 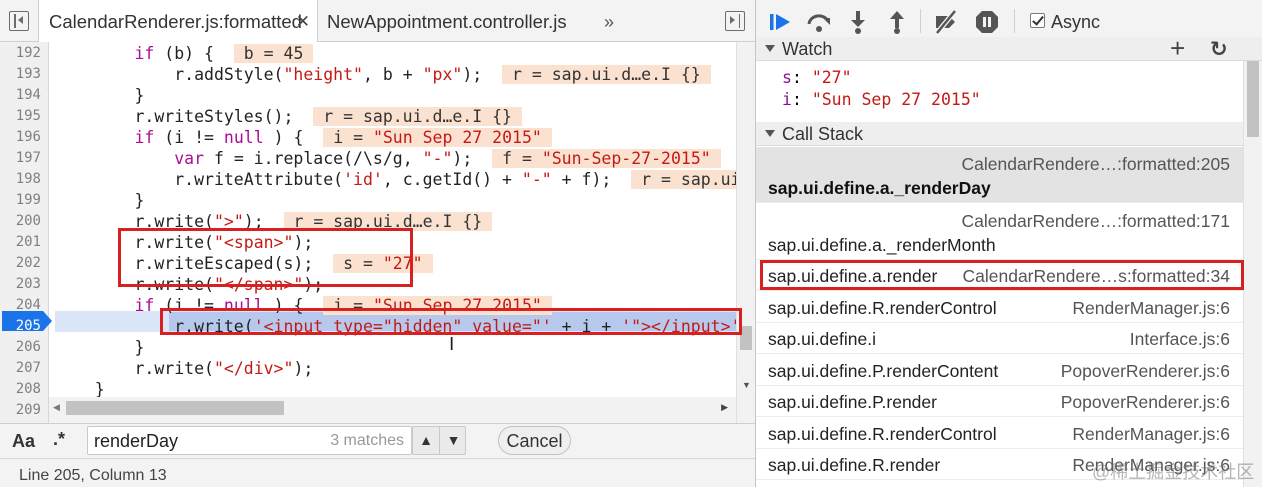 What do you see at coordinates (831, 77) in the screenshot?
I see `watch-value: "27"` at bounding box center [831, 77].